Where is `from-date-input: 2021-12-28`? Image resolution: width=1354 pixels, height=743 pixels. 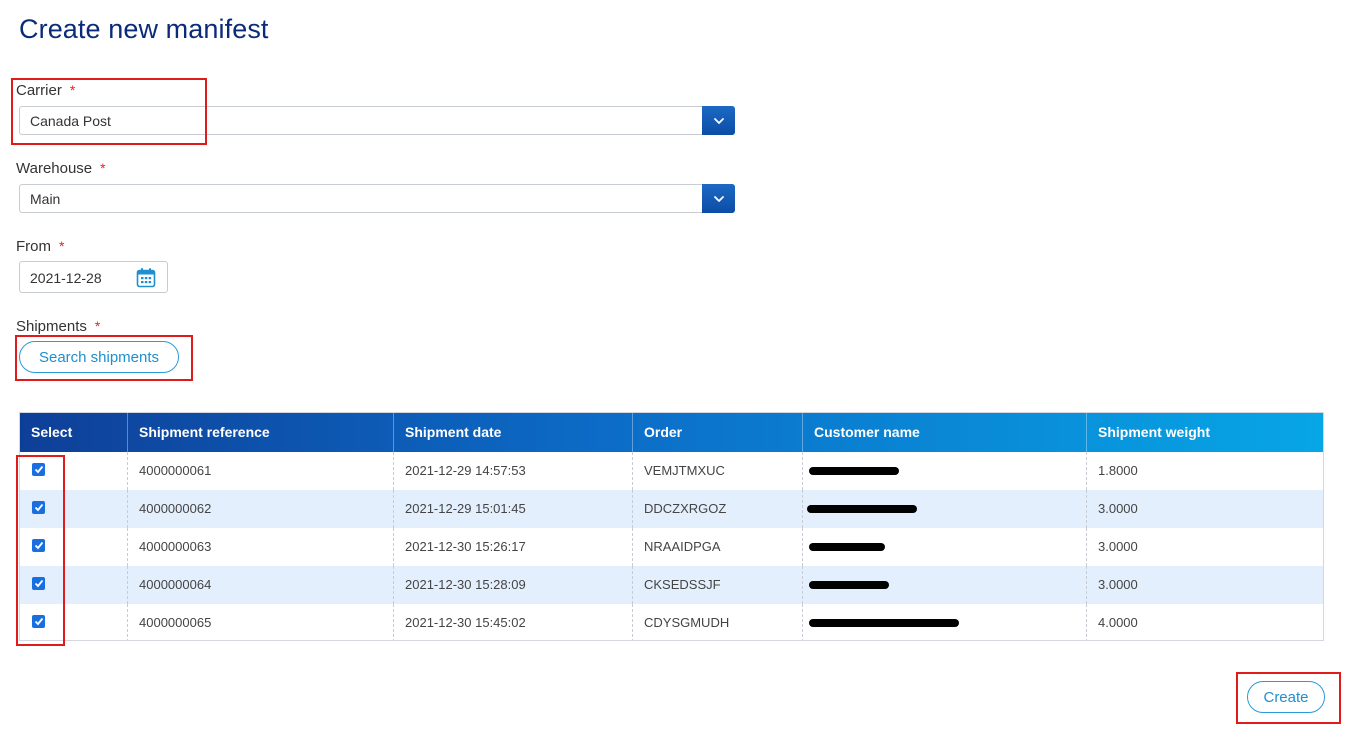
from-date-input: 2021-12-28 is located at coordinates (93, 277).